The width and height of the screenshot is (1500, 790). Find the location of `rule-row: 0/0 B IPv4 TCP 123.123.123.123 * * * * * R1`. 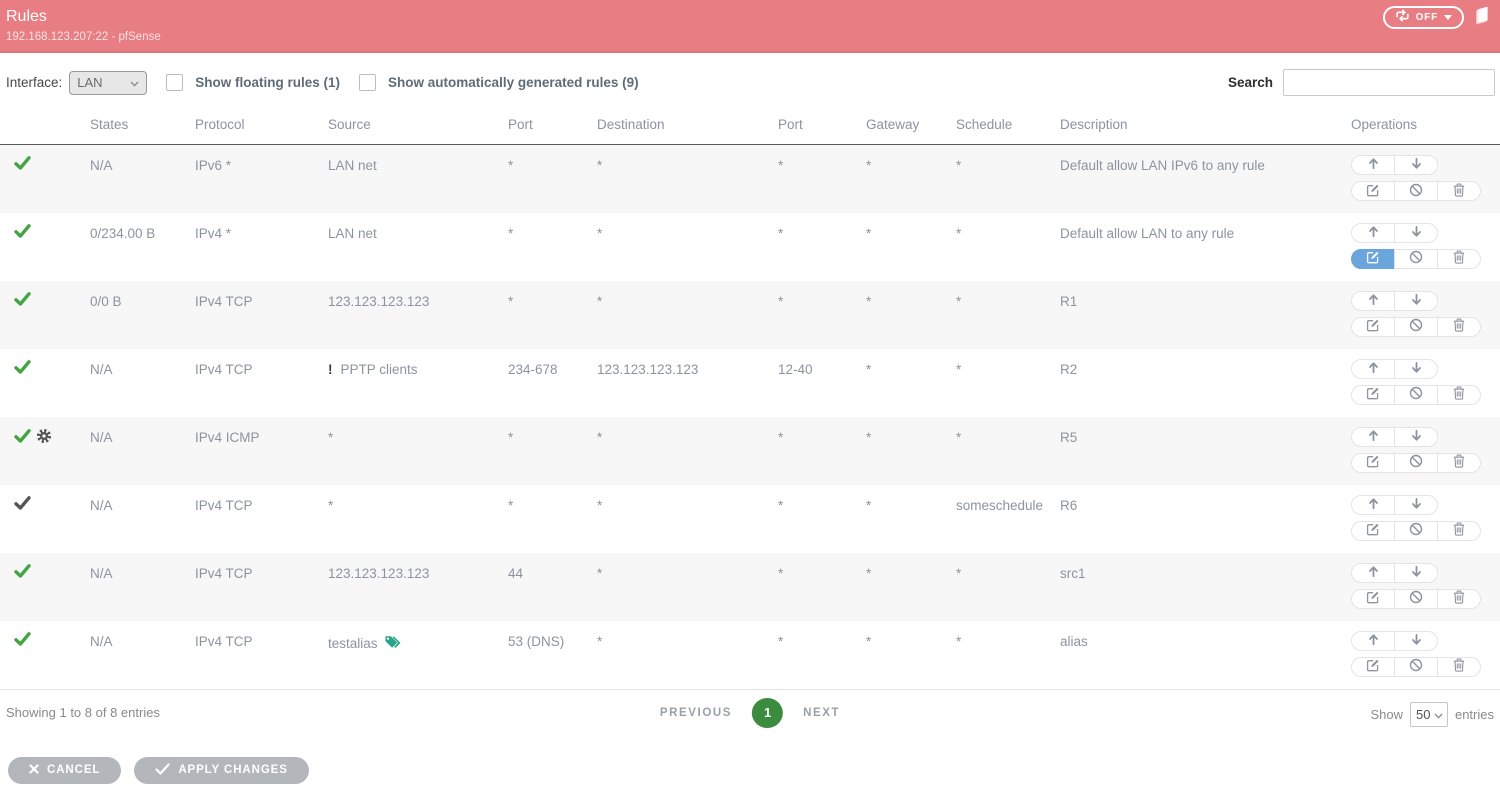

rule-row: 0/0 B IPv4 TCP 123.123.123.123 * * * * * R1 is located at coordinates (750, 314).